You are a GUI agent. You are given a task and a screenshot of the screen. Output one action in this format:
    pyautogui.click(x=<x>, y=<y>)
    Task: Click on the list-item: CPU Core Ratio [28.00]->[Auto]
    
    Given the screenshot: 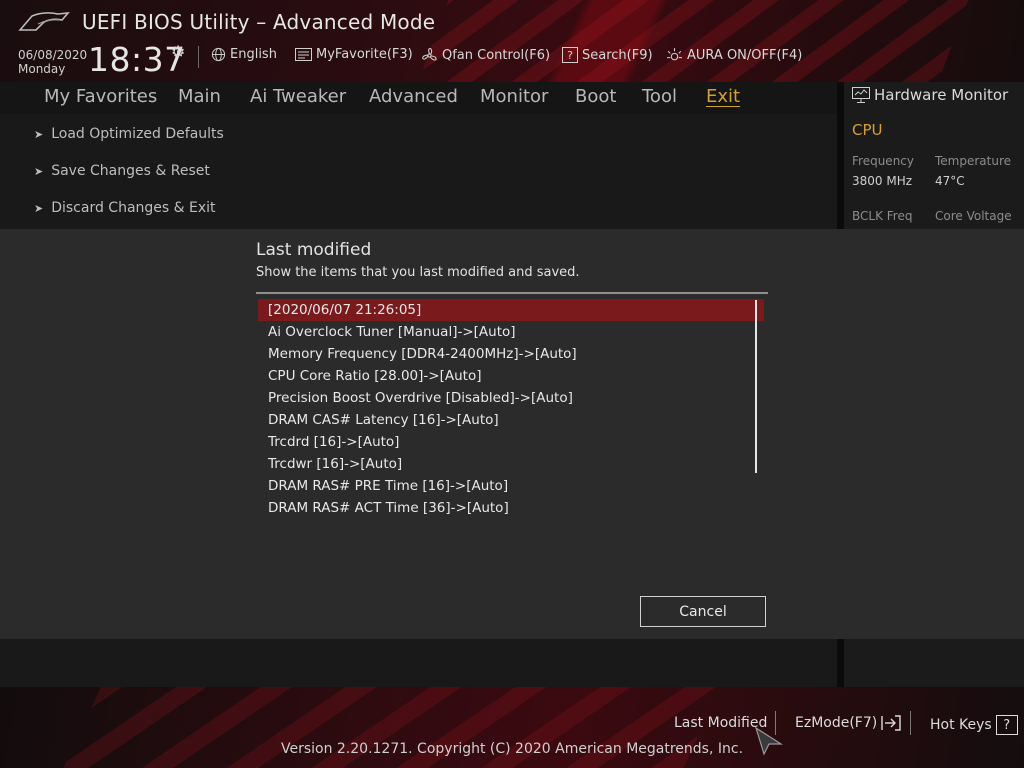 What is the action you would take?
    pyautogui.click(x=512, y=376)
    